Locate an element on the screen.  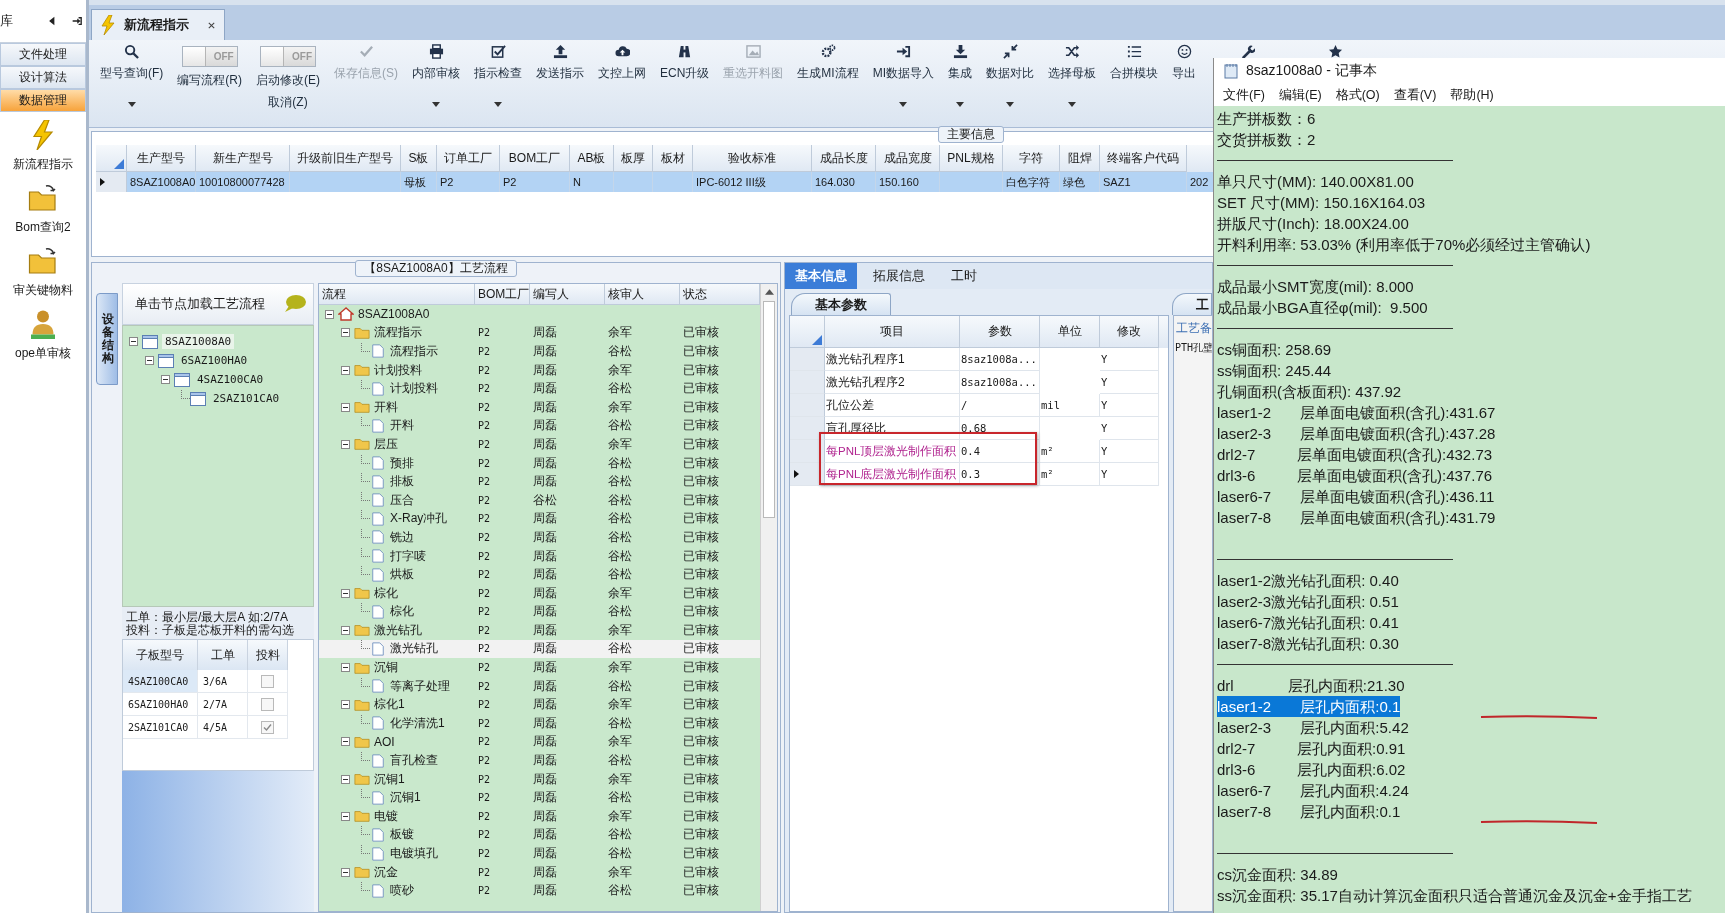
column-header: BOM工厂 is located at coordinates (502, 294).